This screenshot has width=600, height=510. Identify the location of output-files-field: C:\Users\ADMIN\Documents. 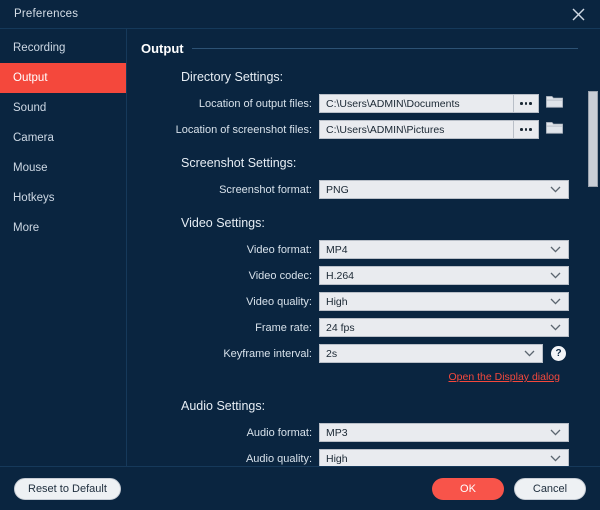
(429, 103).